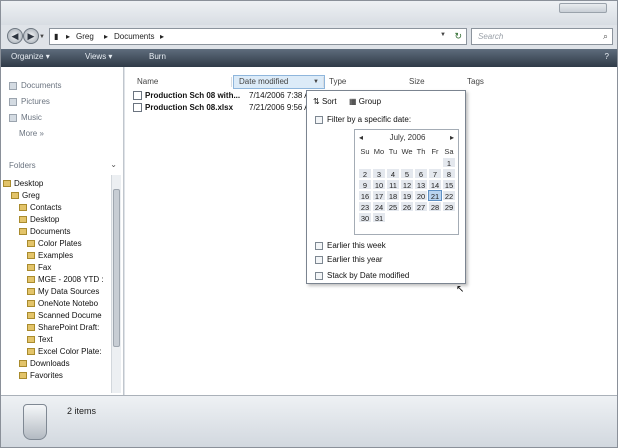  I want to click on tree-item-fax: Fax, so click(39, 267).